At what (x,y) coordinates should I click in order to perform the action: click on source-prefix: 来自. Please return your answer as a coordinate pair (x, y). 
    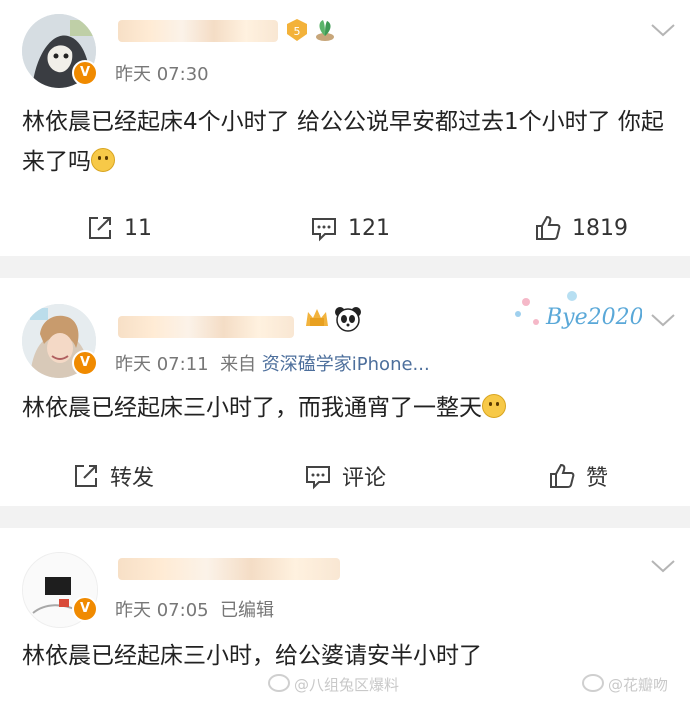
    Looking at the image, I should click on (238, 364).